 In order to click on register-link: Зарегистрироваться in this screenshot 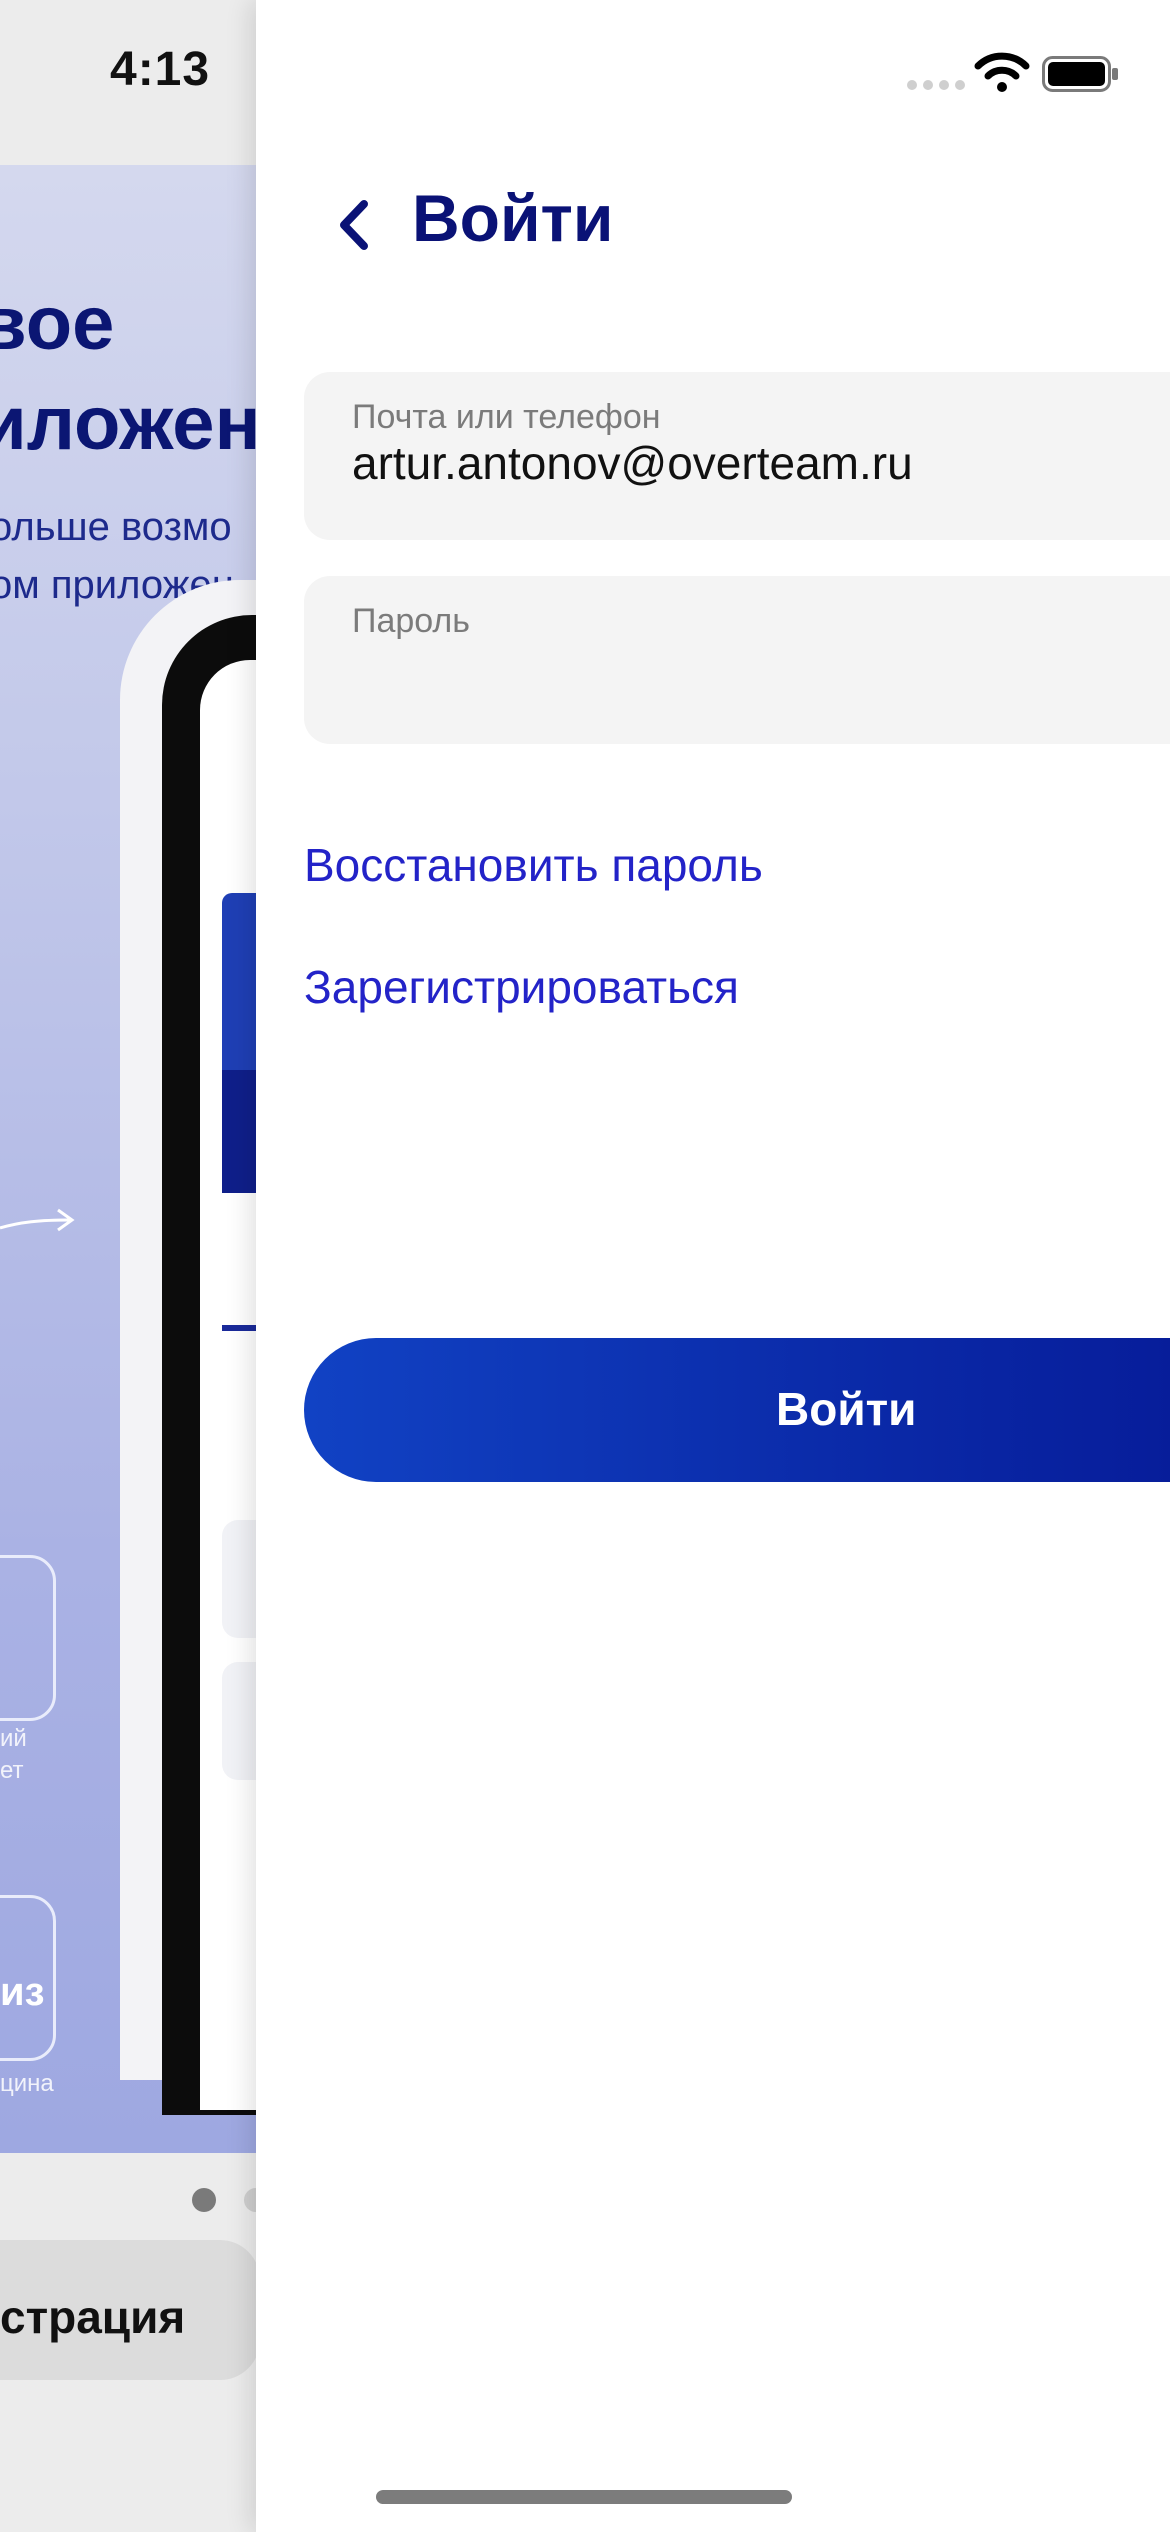, I will do `click(521, 987)`.